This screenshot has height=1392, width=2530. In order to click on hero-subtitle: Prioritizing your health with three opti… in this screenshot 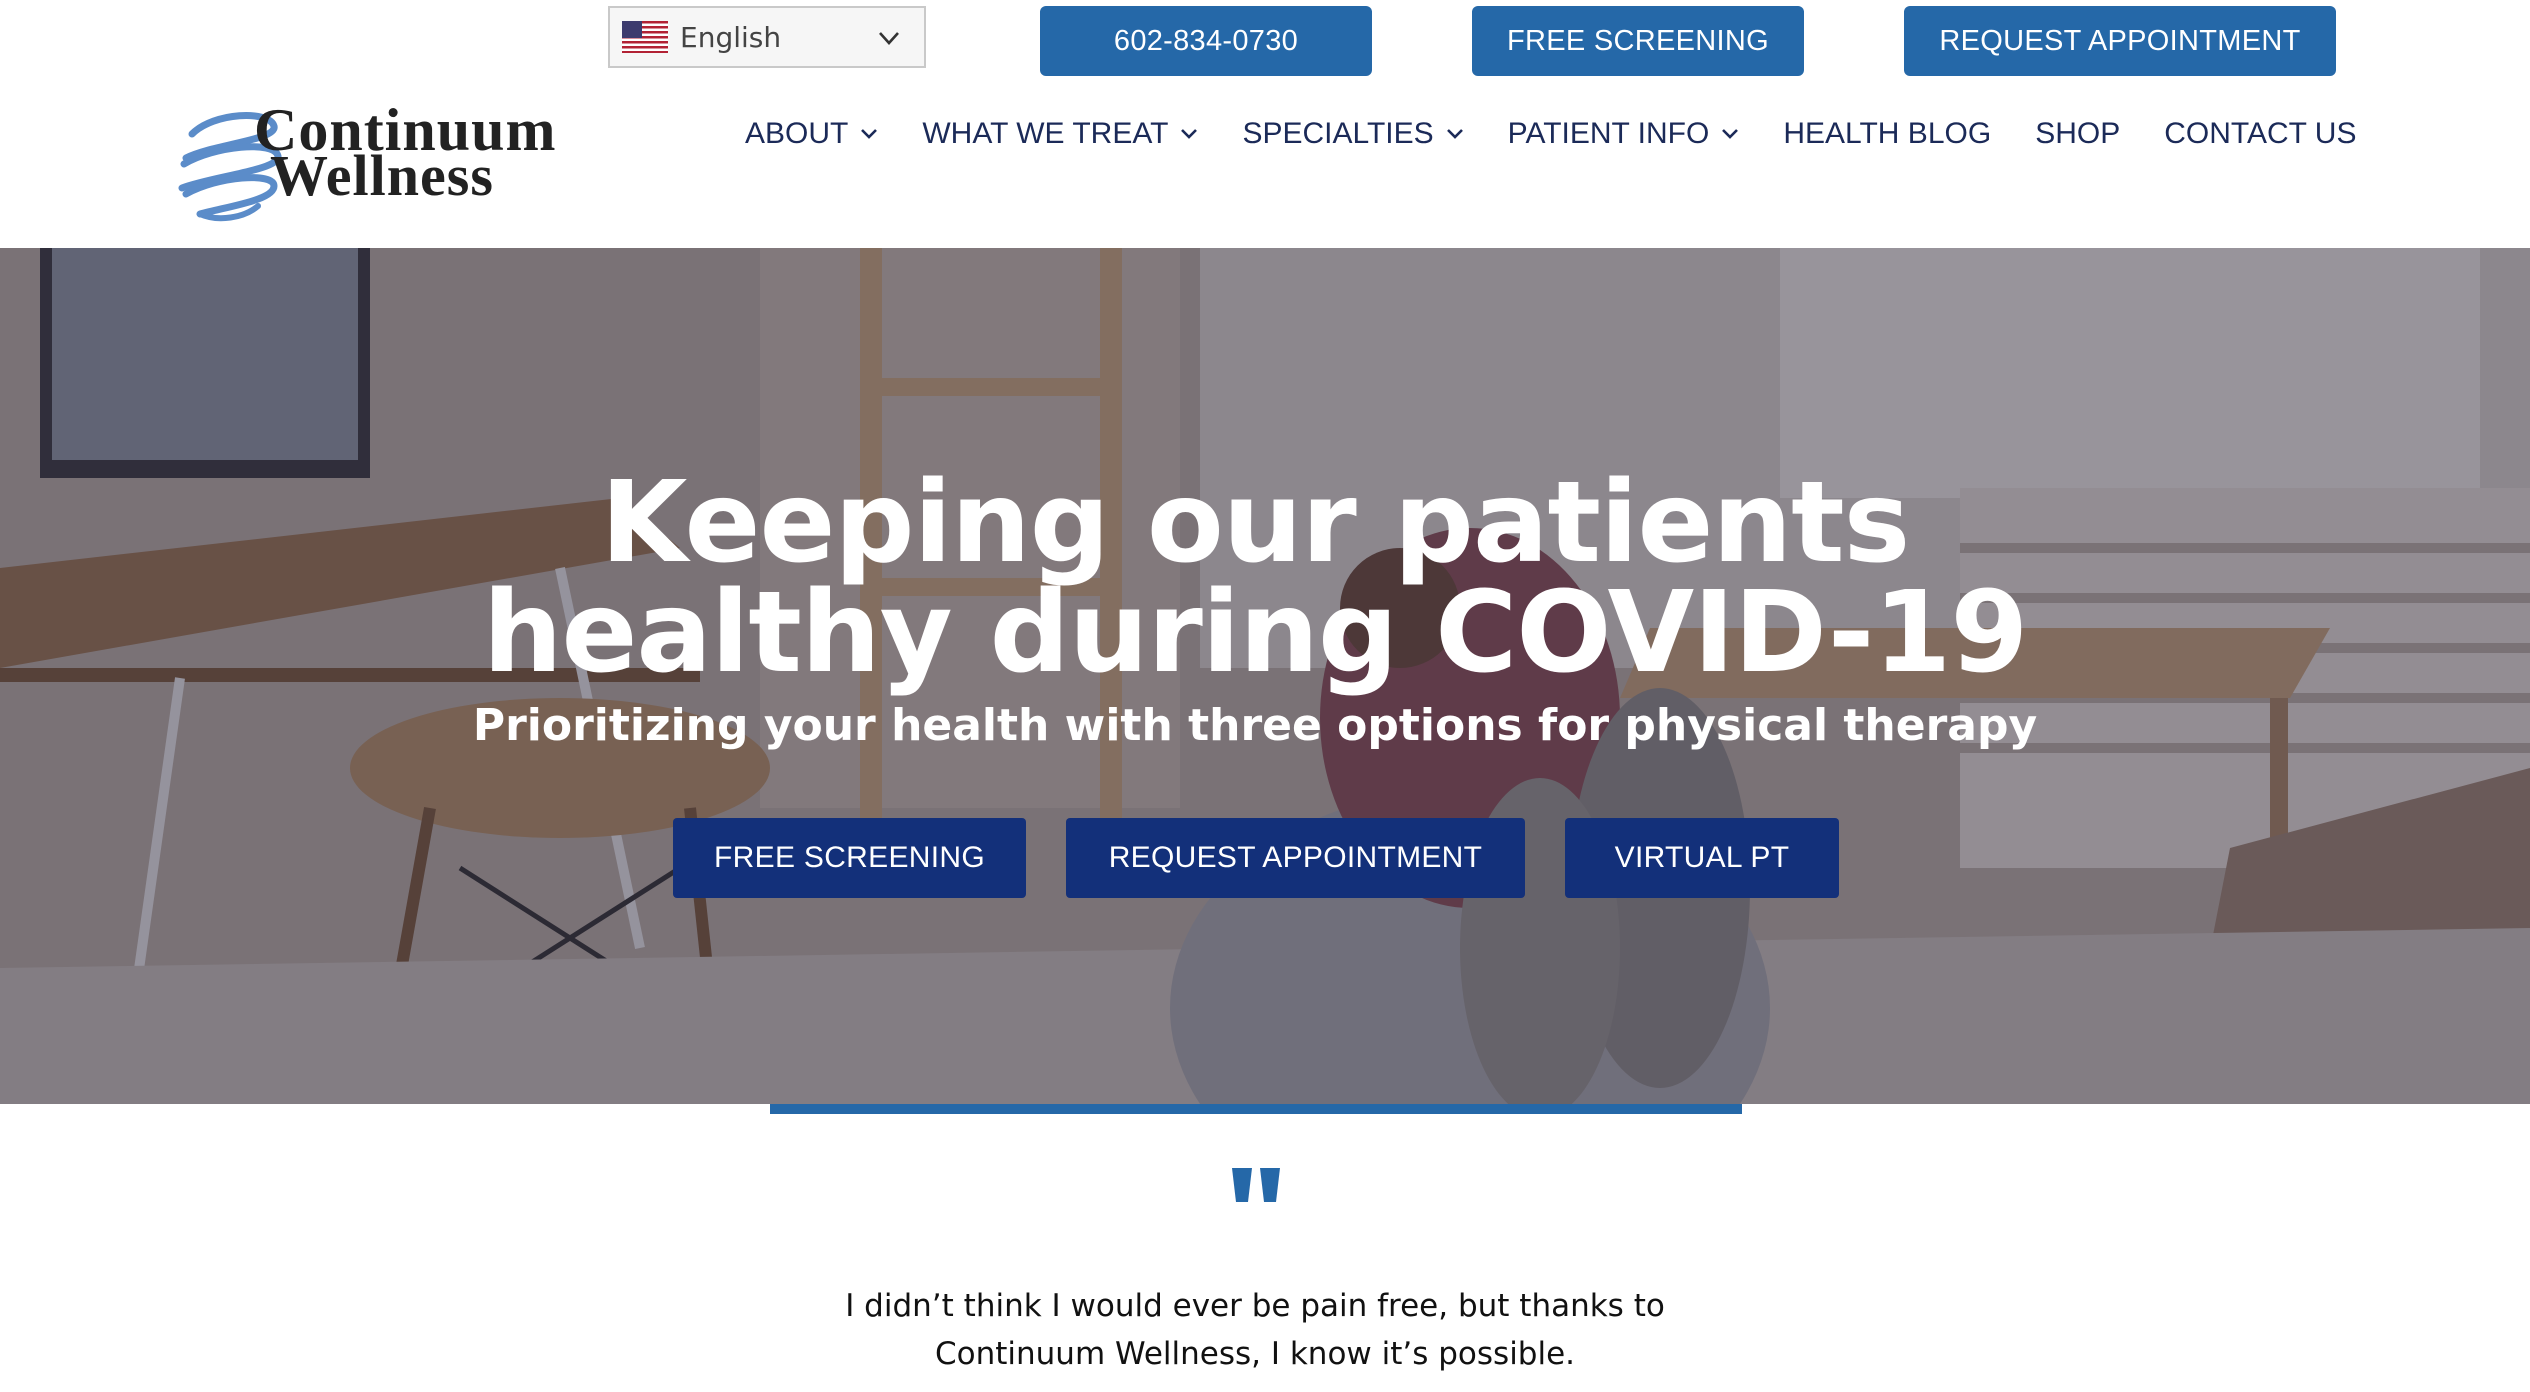, I will do `click(1255, 725)`.